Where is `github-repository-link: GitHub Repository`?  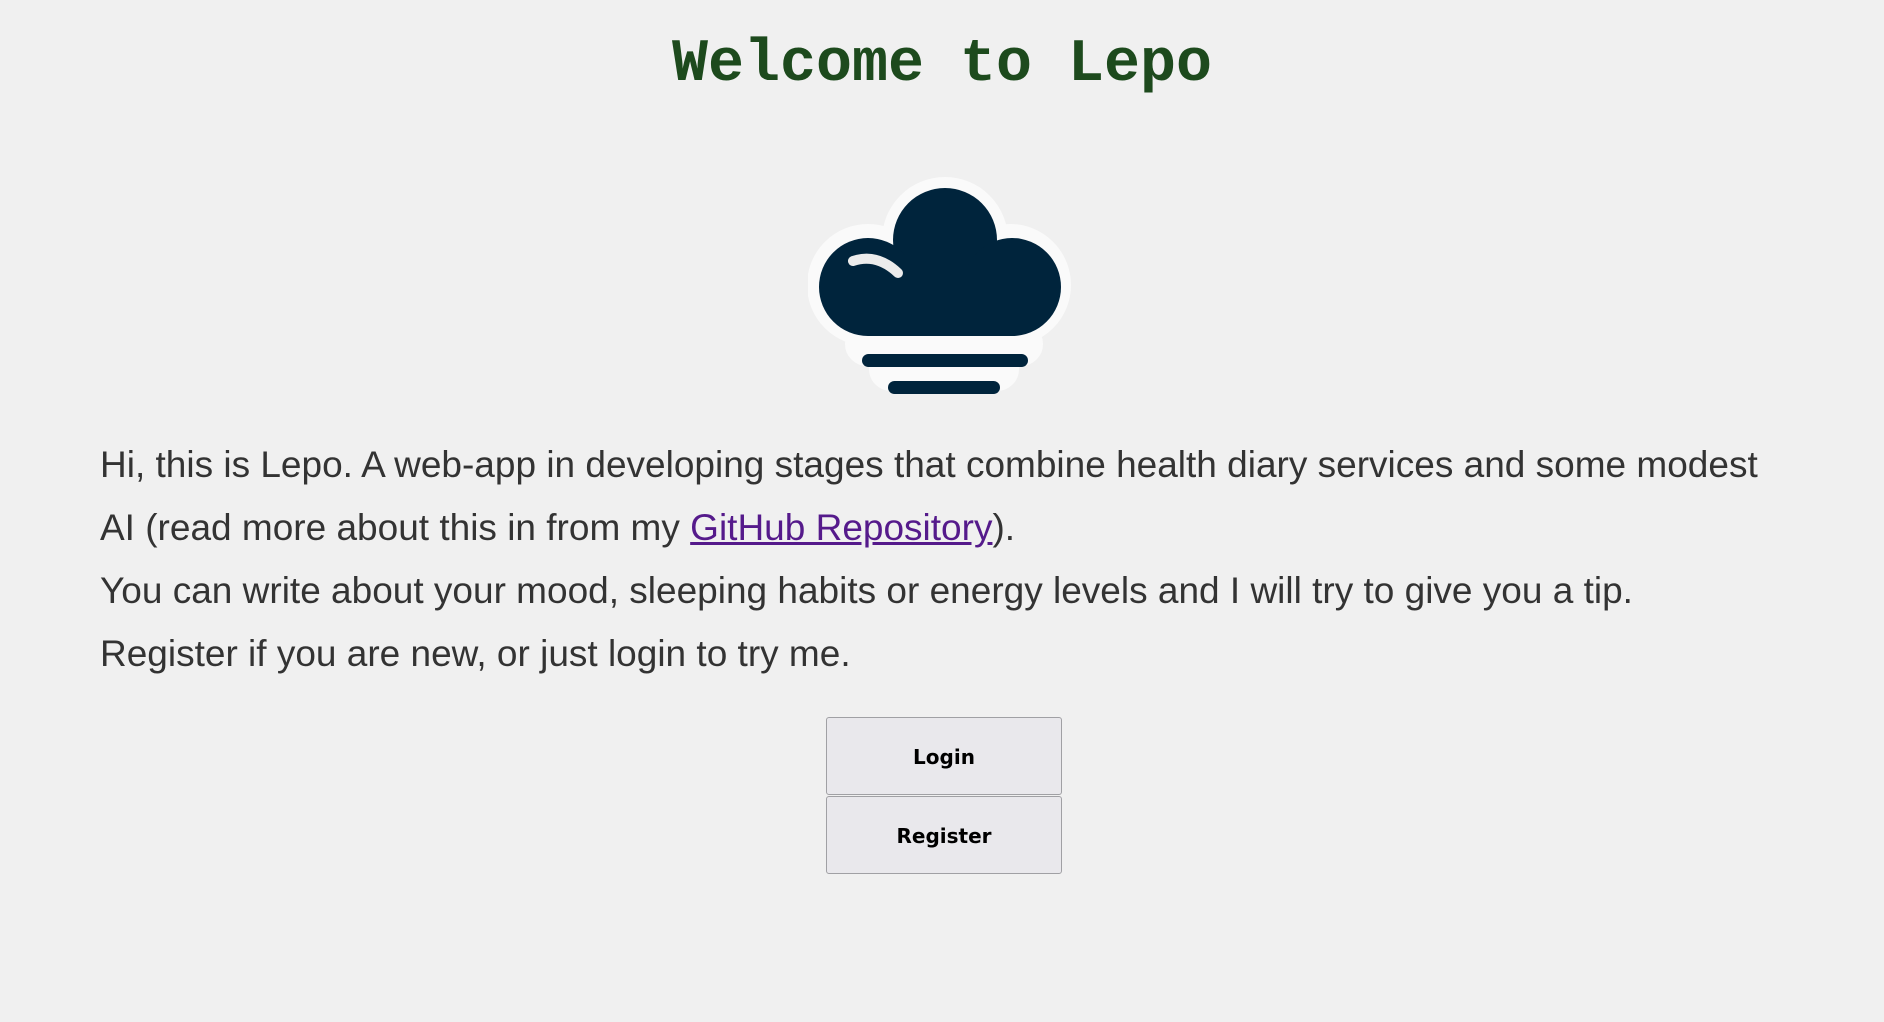 github-repository-link: GitHub Repository is located at coordinates (841, 527).